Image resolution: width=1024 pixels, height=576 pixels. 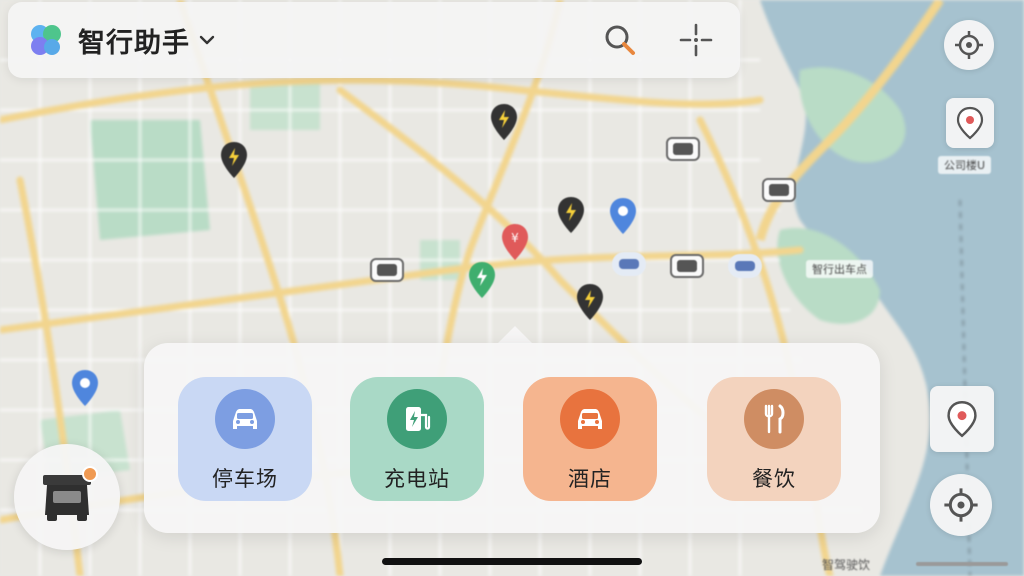 I want to click on scale-label: 智驾驶饮, so click(x=846, y=565).